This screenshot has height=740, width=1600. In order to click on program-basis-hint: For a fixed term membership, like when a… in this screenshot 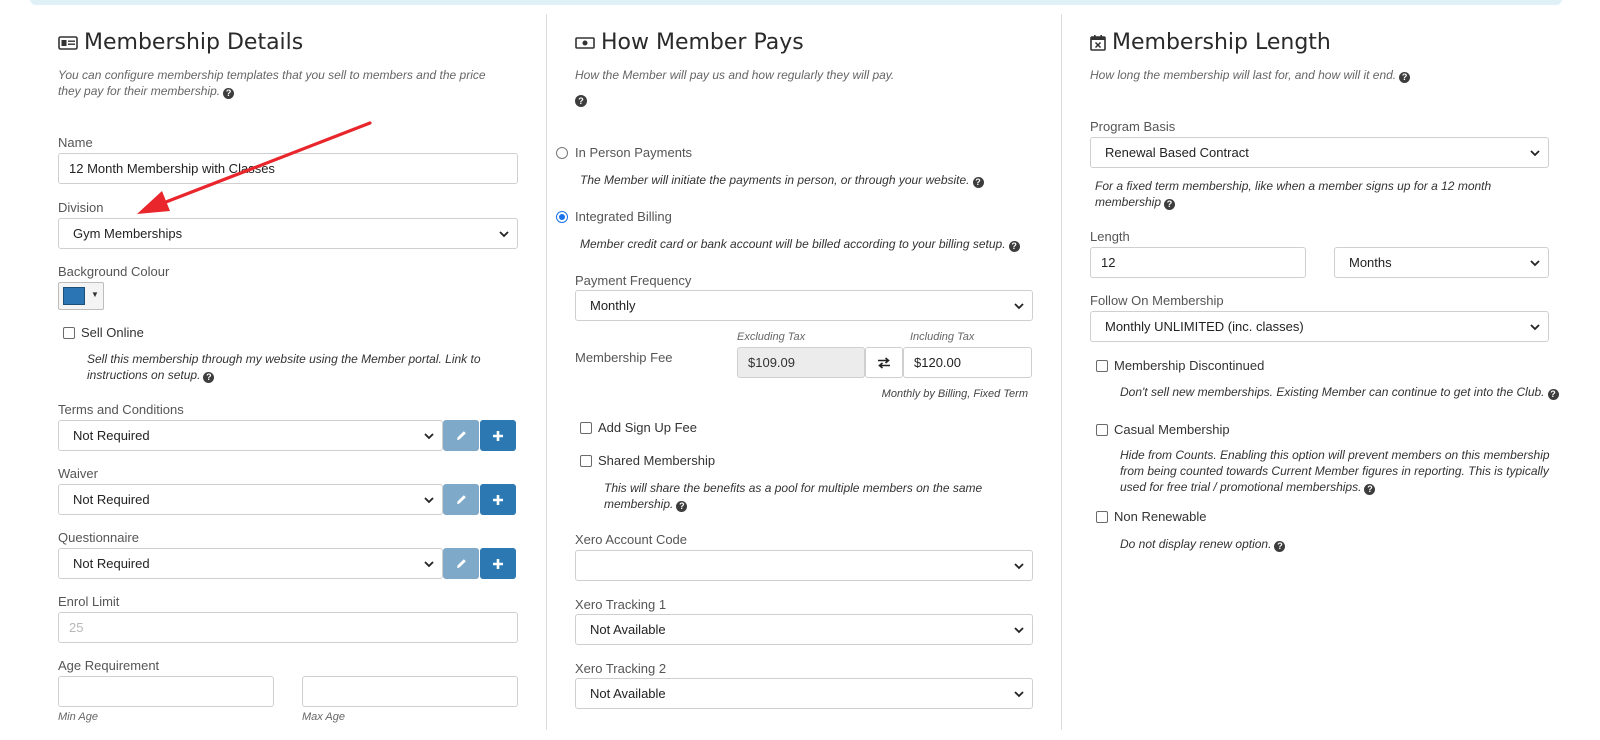, I will do `click(1293, 194)`.